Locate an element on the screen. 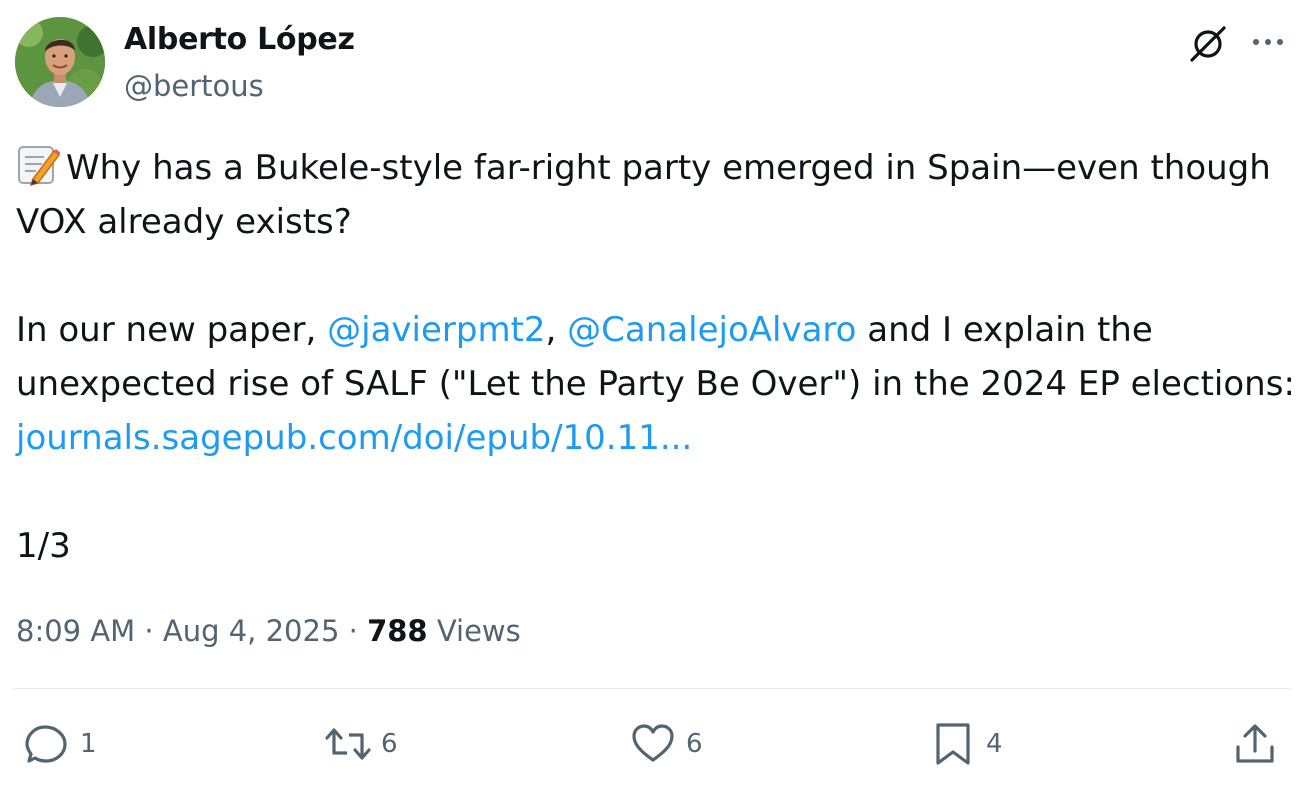  reply-icon is located at coordinates (47, 744).